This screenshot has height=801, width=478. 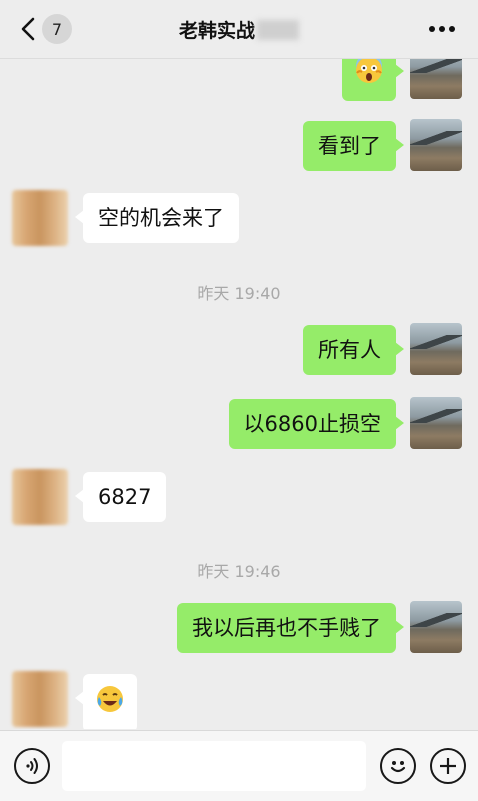 I want to click on chat-title: 老韩实战, so click(x=239, y=29).